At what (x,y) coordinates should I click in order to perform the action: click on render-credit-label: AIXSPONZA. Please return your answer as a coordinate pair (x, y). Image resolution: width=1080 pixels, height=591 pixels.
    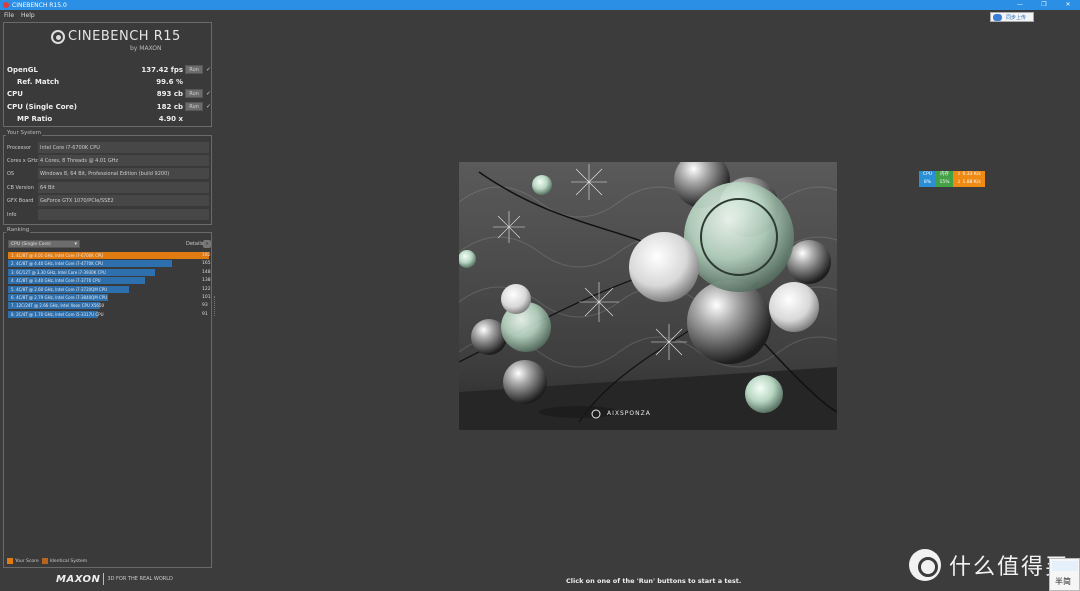
    Looking at the image, I should click on (629, 413).